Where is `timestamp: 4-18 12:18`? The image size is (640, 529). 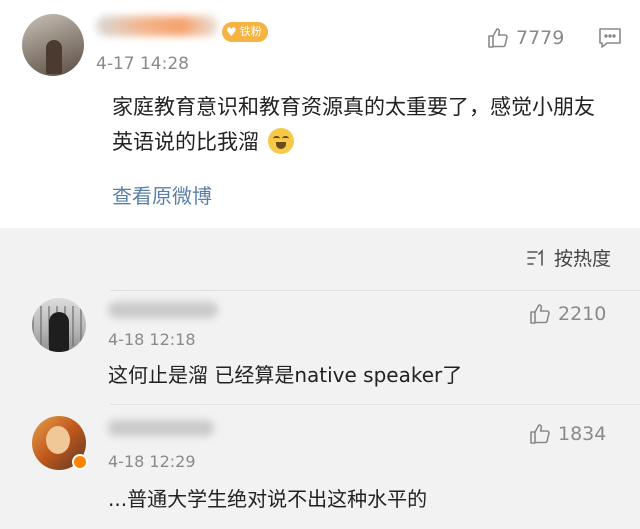
timestamp: 4-18 12:18 is located at coordinates (152, 339).